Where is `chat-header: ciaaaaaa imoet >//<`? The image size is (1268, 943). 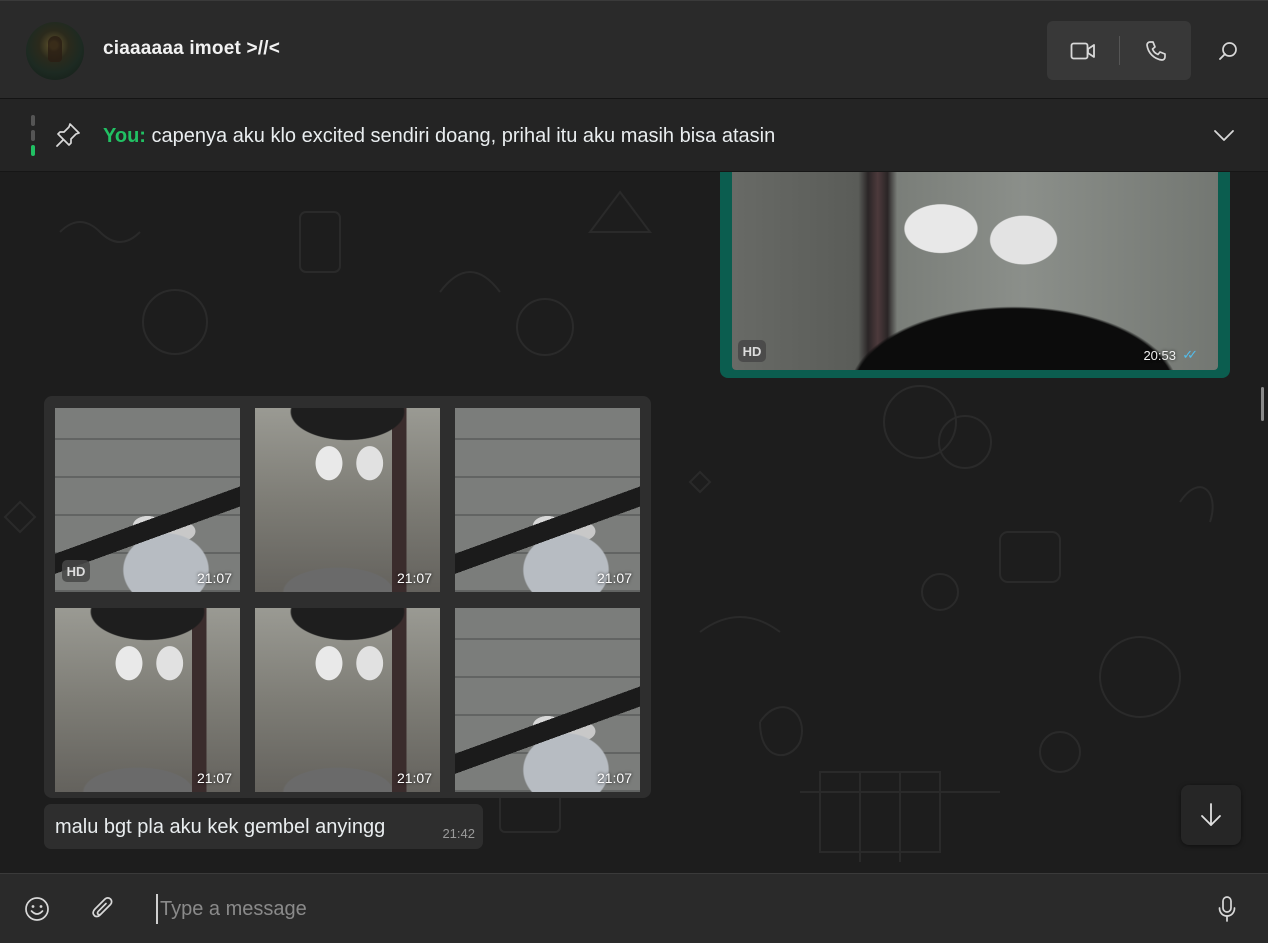 chat-header: ciaaaaaa imoet >//< is located at coordinates (634, 49).